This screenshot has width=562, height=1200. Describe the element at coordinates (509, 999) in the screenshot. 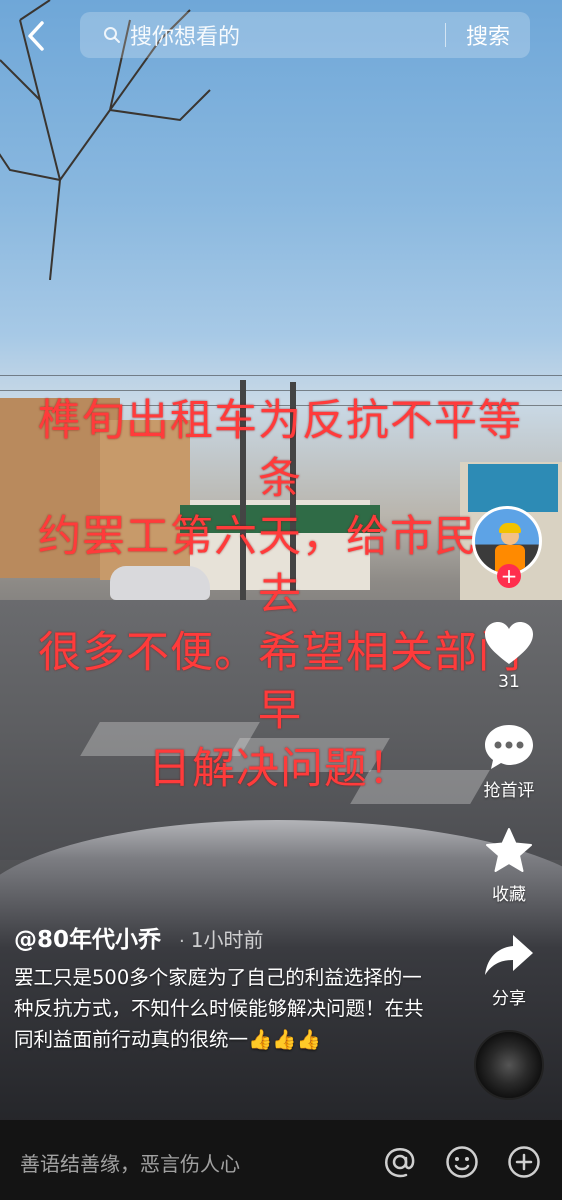

I see `share-label: 分享` at that location.